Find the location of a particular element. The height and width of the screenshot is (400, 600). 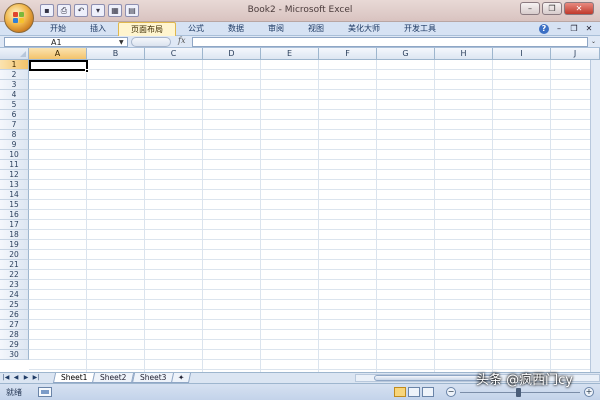

ribbon-tabs: 开始 插入 页面布局 公式 数据 审阅 视图 美化大师 开发工具 is located at coordinates (243, 29).